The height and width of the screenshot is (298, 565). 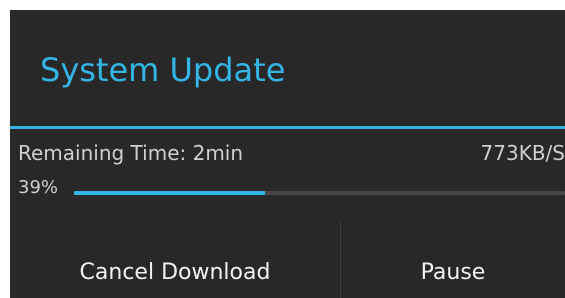 What do you see at coordinates (453, 258) in the screenshot?
I see `pause-button: Pause` at bounding box center [453, 258].